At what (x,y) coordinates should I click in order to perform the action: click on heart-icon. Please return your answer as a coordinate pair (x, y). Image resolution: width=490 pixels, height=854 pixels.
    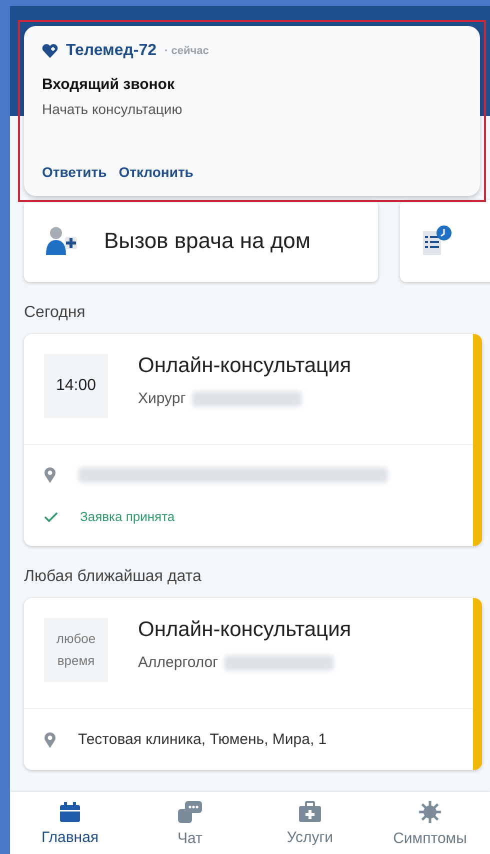
    Looking at the image, I should click on (50, 51).